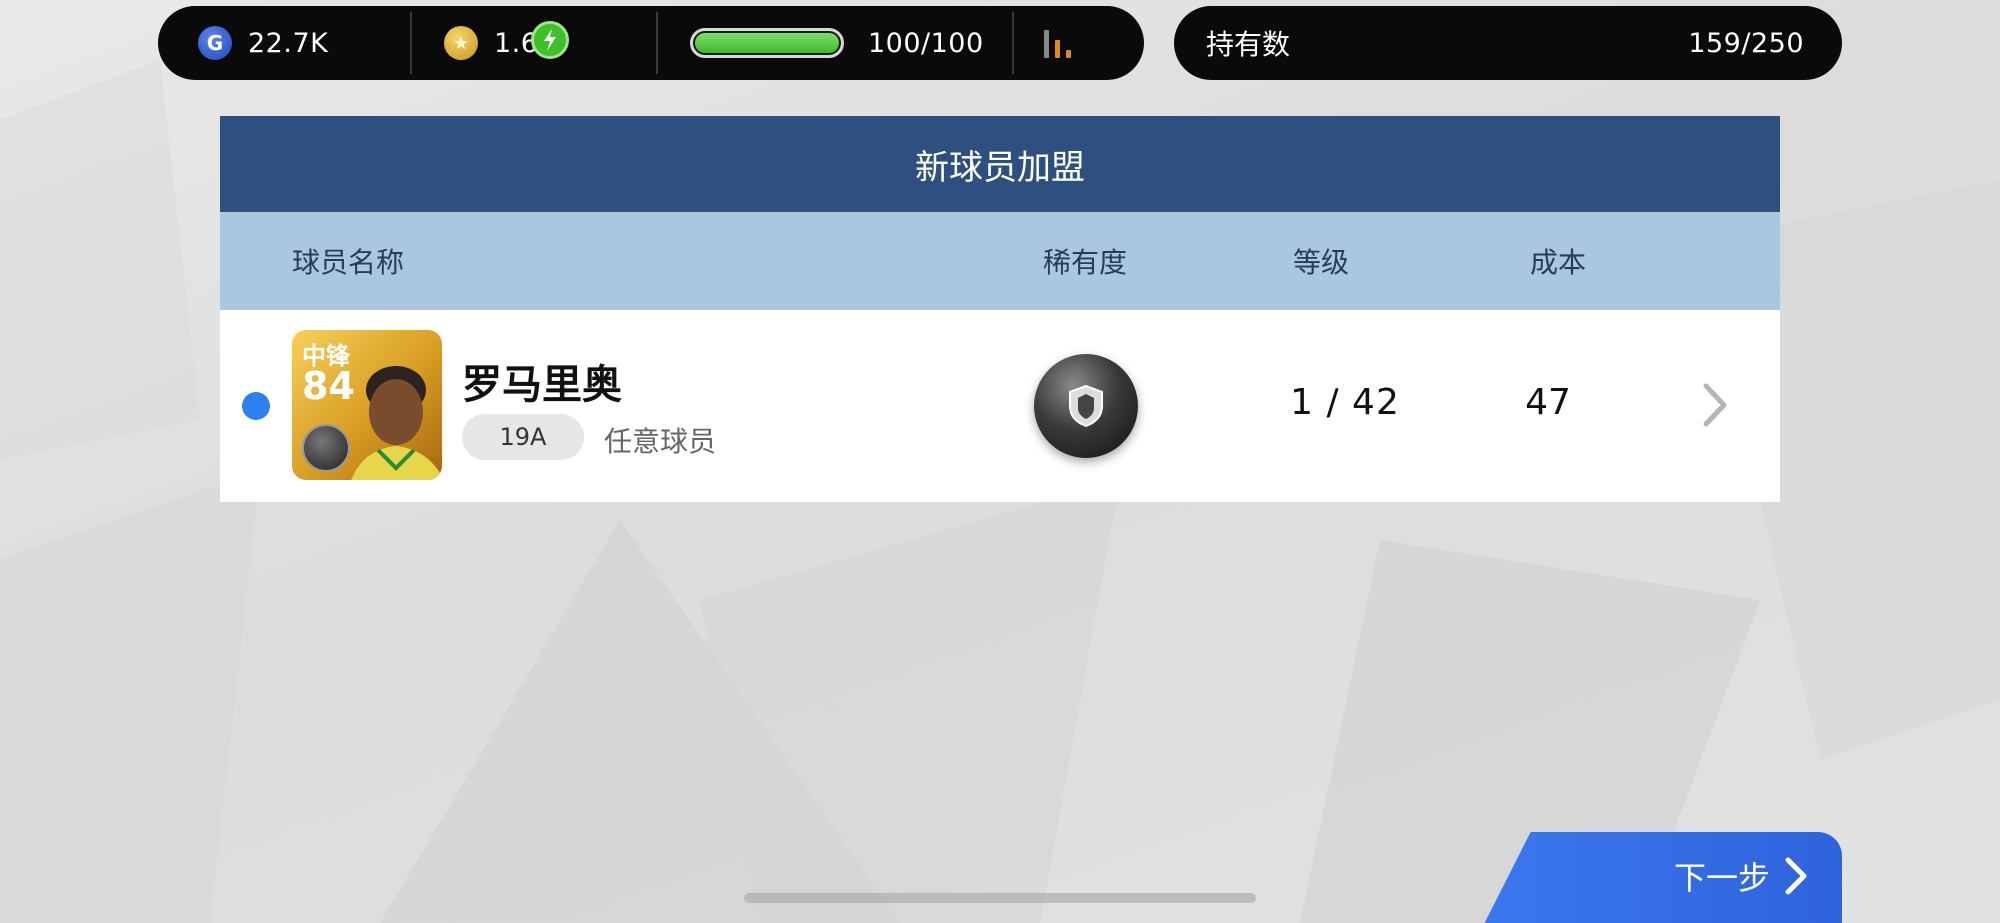  What do you see at coordinates (1721, 878) in the screenshot?
I see `next-step-label: 下一步` at bounding box center [1721, 878].